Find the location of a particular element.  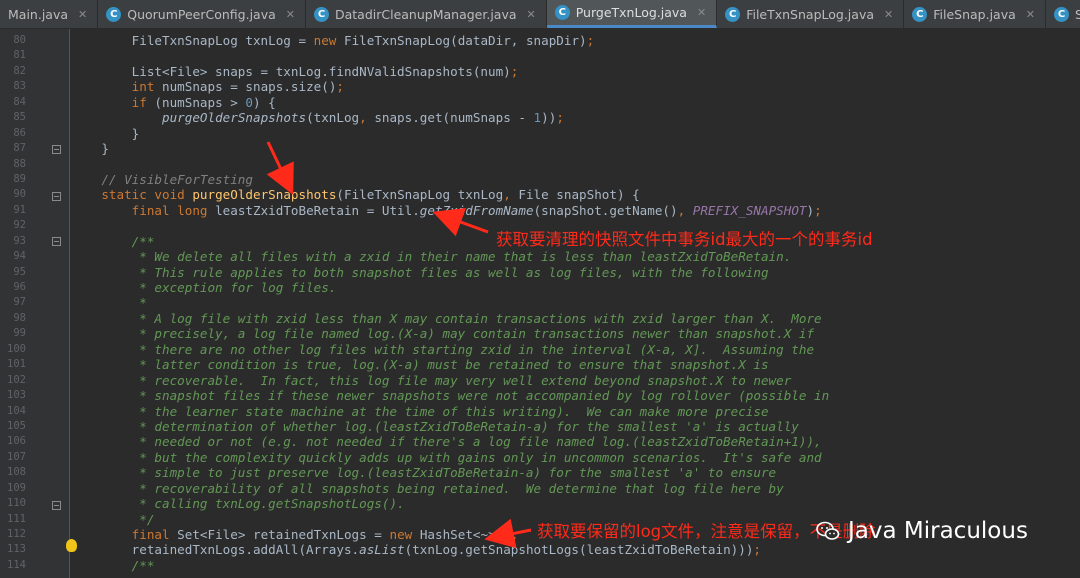

code-token: asList is located at coordinates (382, 550).